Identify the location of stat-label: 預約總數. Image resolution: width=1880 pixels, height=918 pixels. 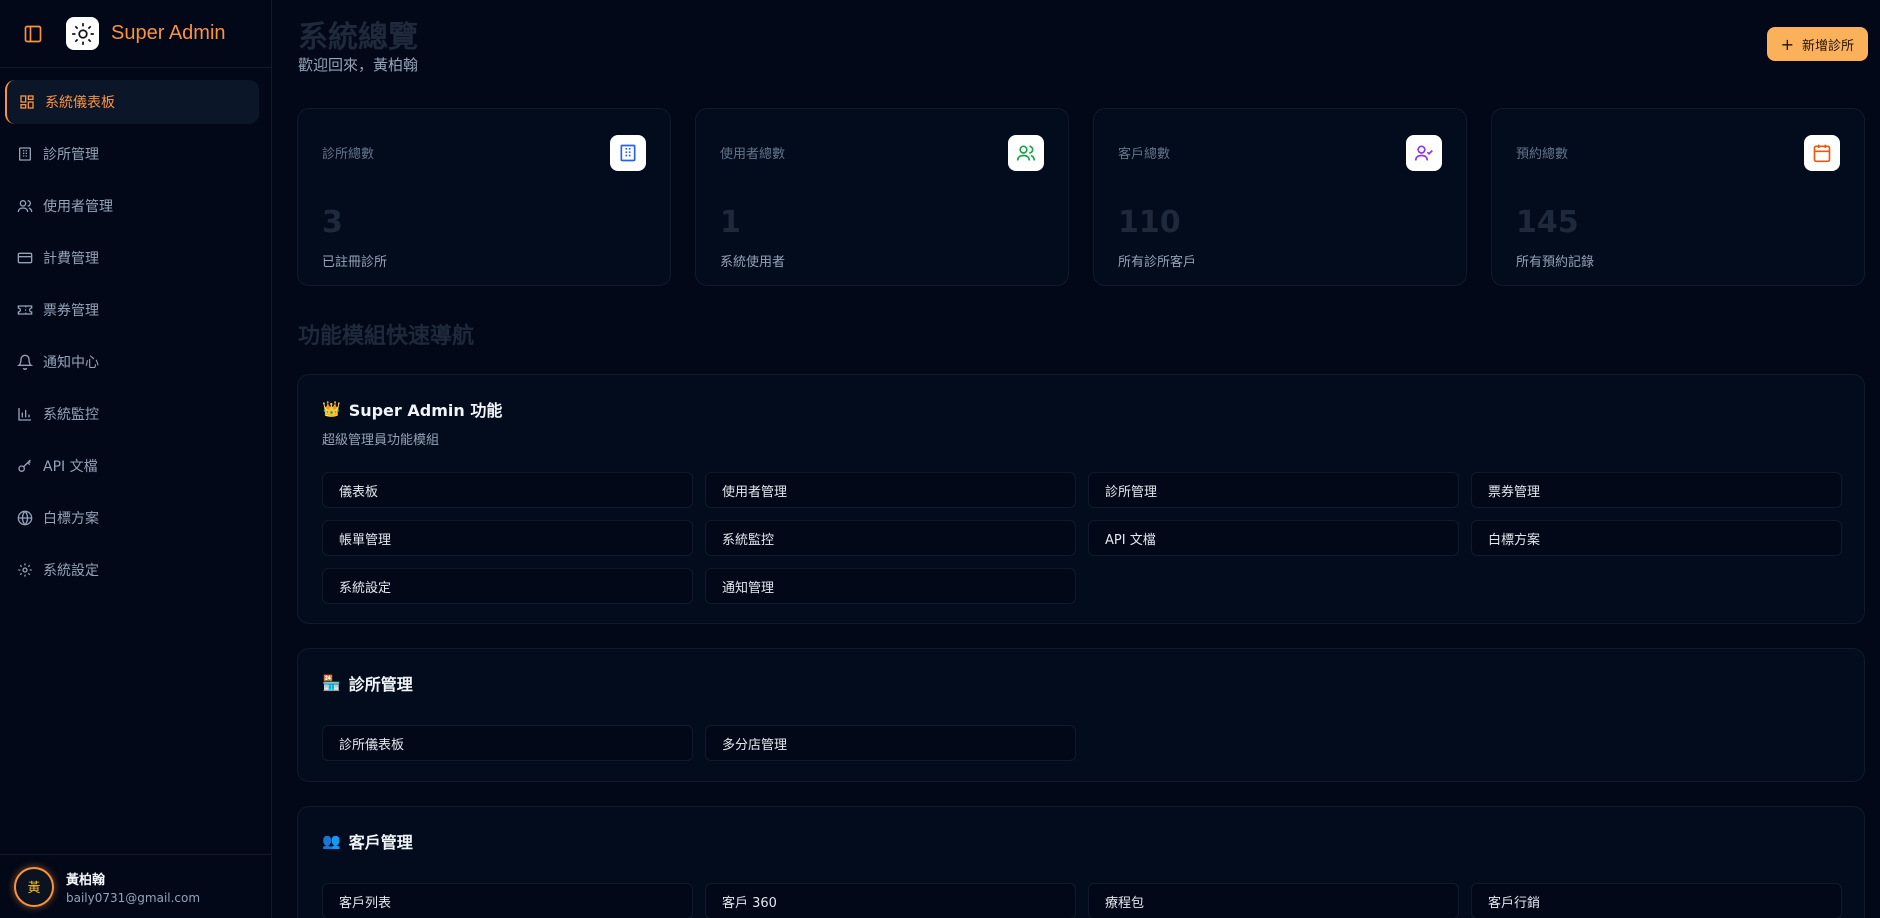
(1542, 154).